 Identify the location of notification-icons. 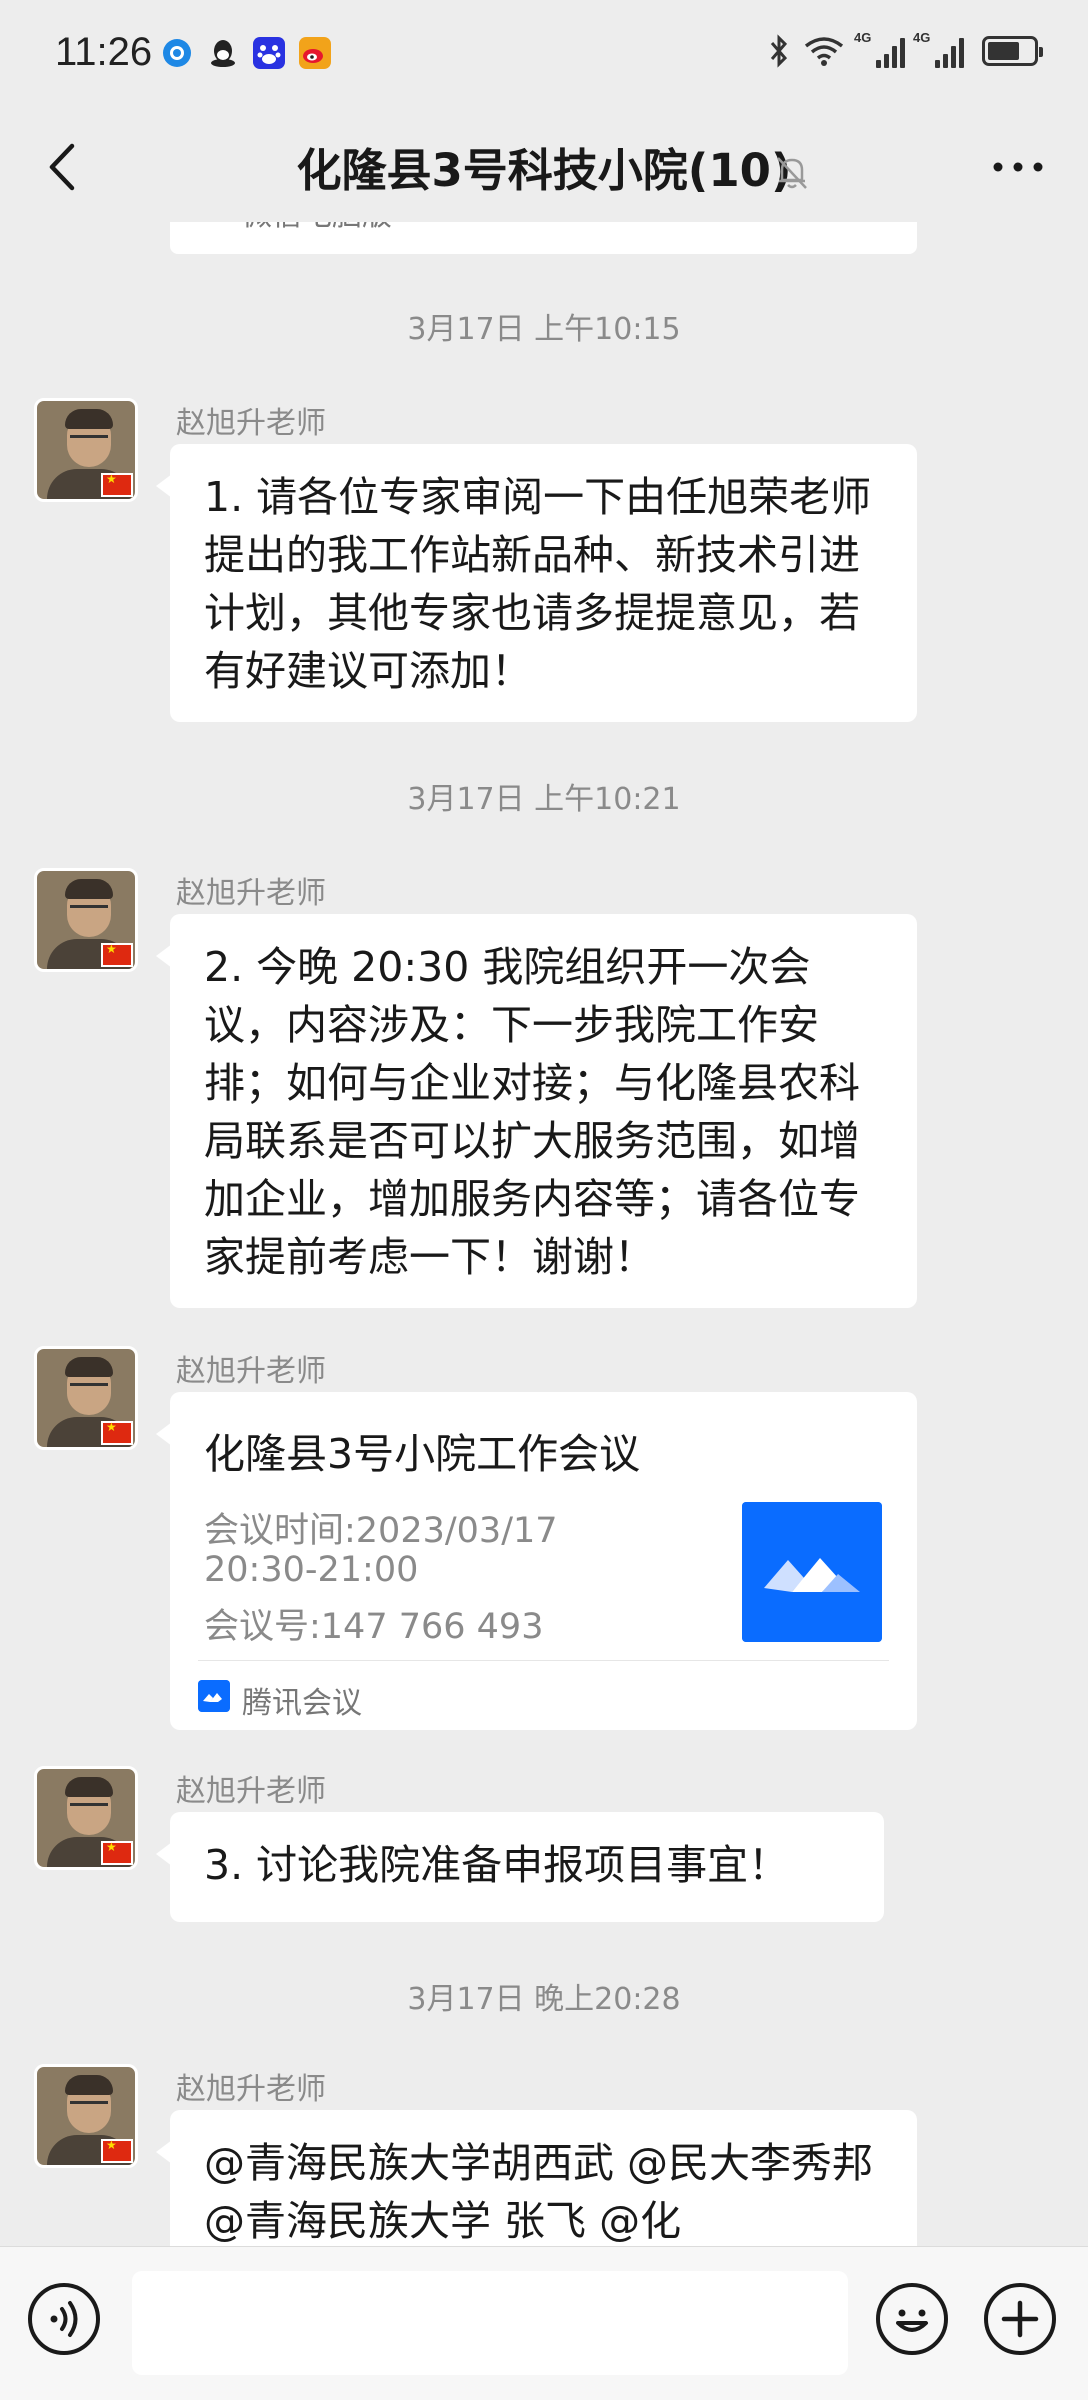
(246, 53).